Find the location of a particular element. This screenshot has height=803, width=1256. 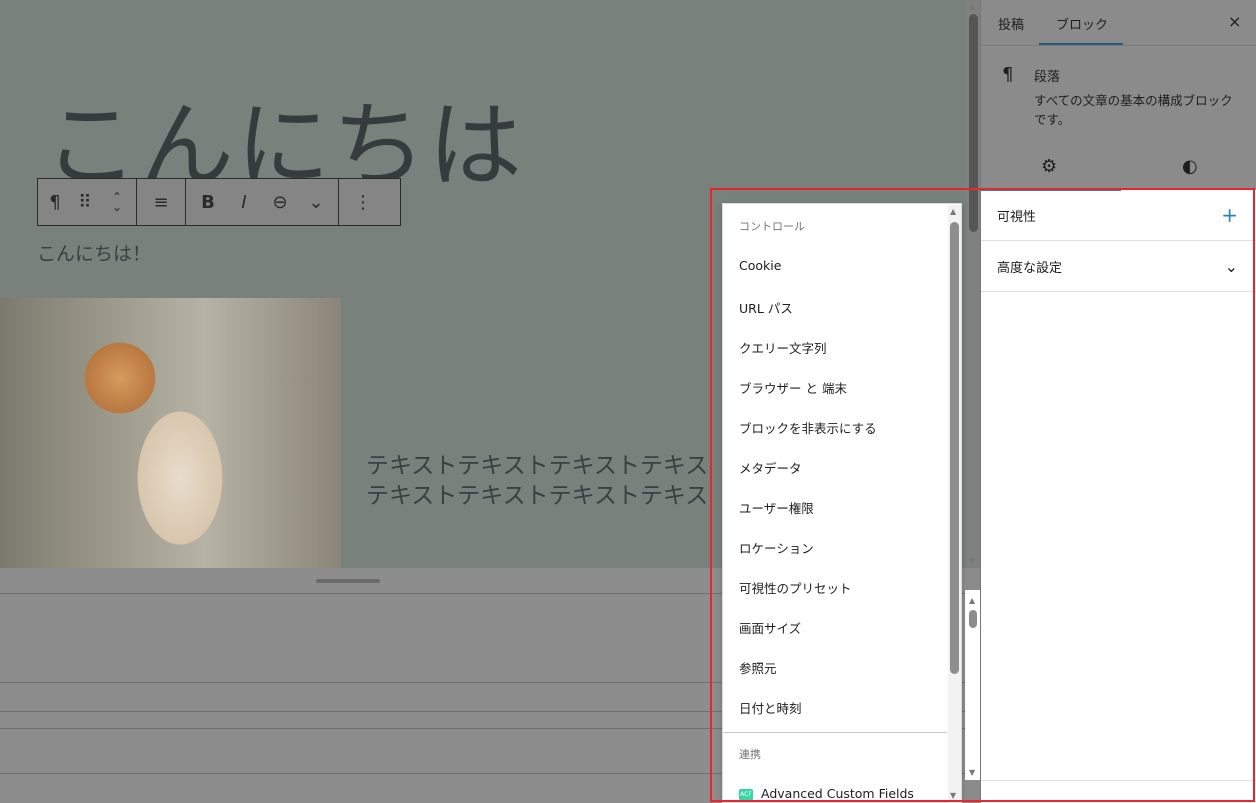

menu-item: 可視性のプリセット is located at coordinates (795, 587).